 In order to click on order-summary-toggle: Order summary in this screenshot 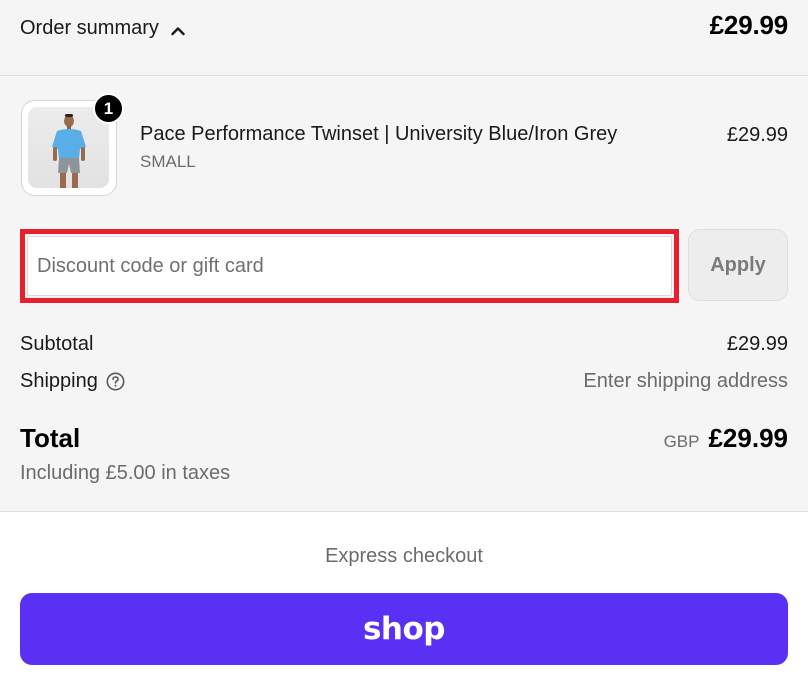, I will do `click(102, 28)`.